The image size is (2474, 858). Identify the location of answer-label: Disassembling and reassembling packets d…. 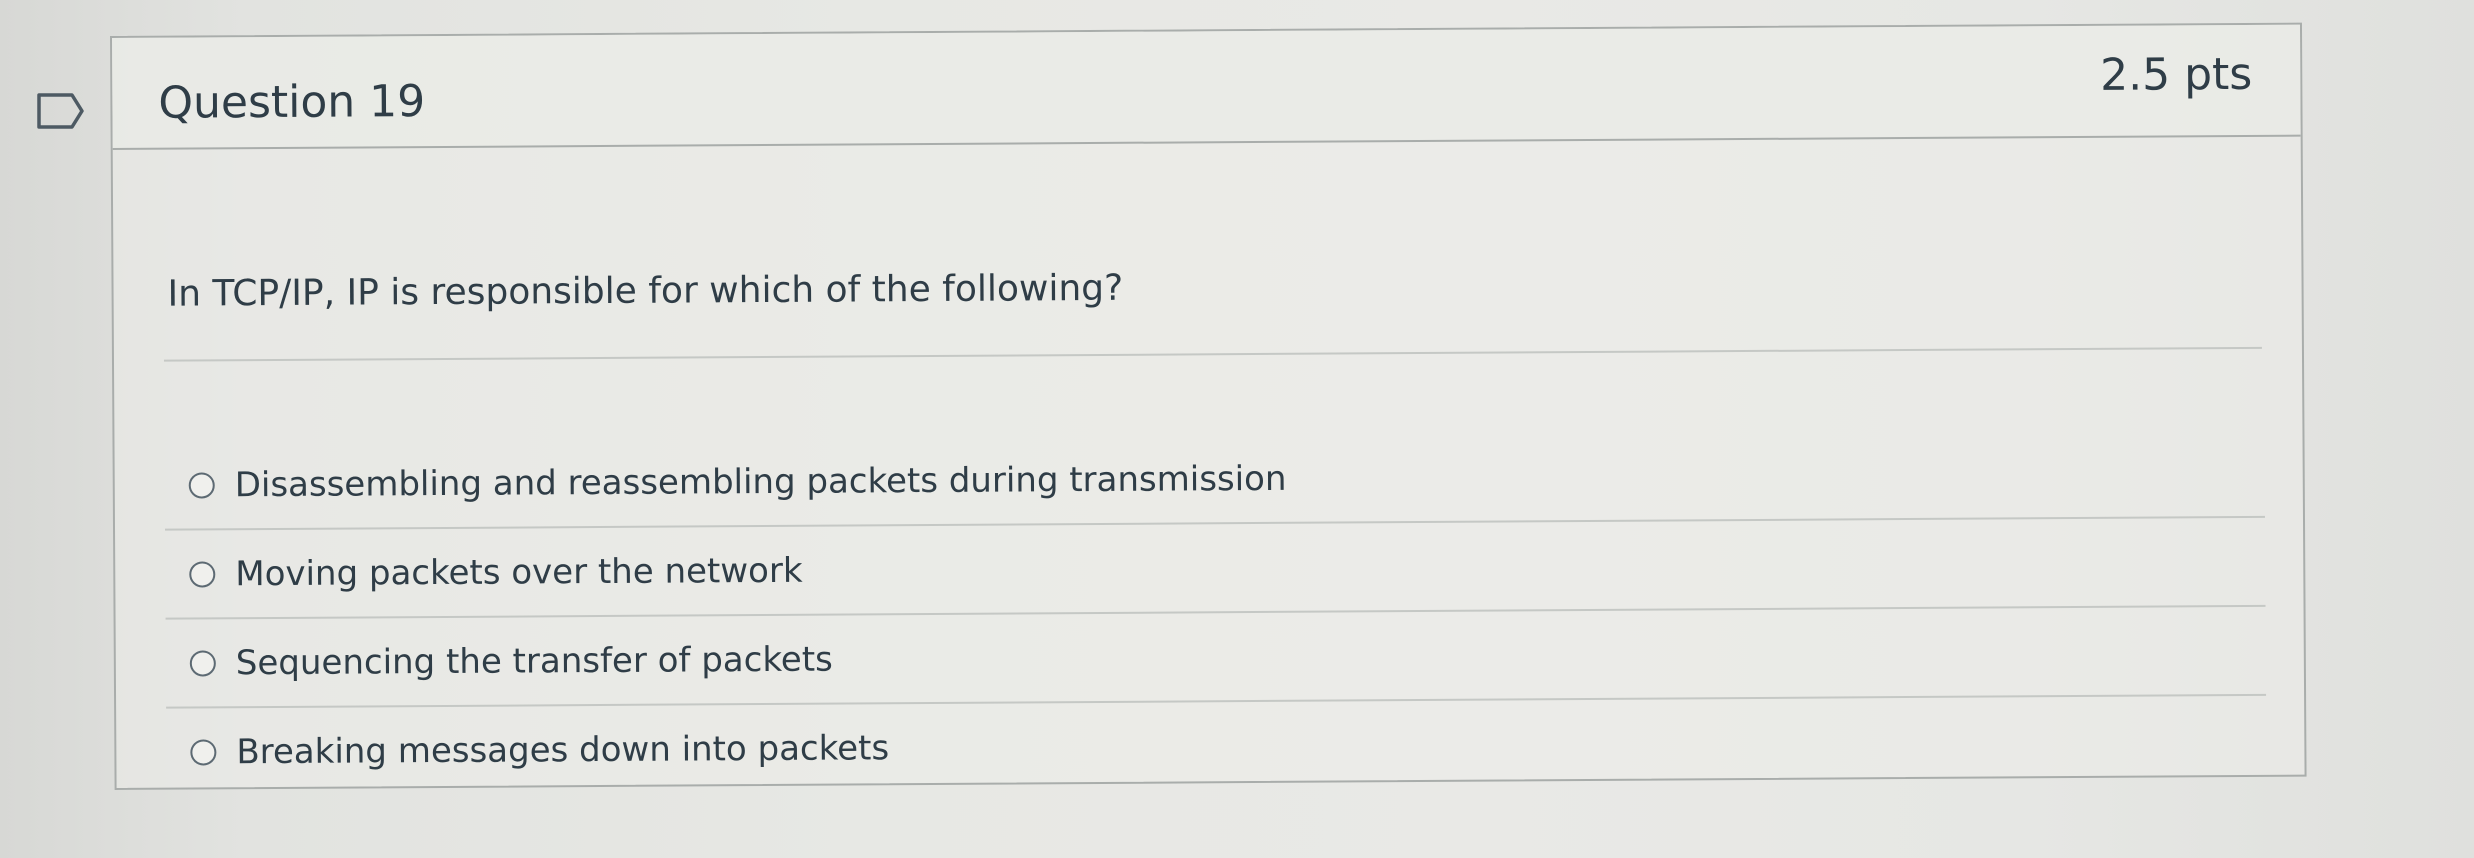
(761, 481).